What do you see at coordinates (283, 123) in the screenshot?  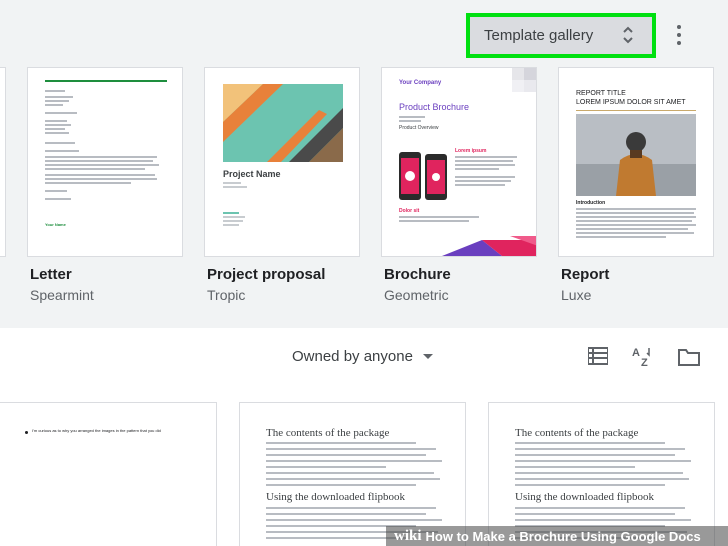 I see `tropic-header-art` at bounding box center [283, 123].